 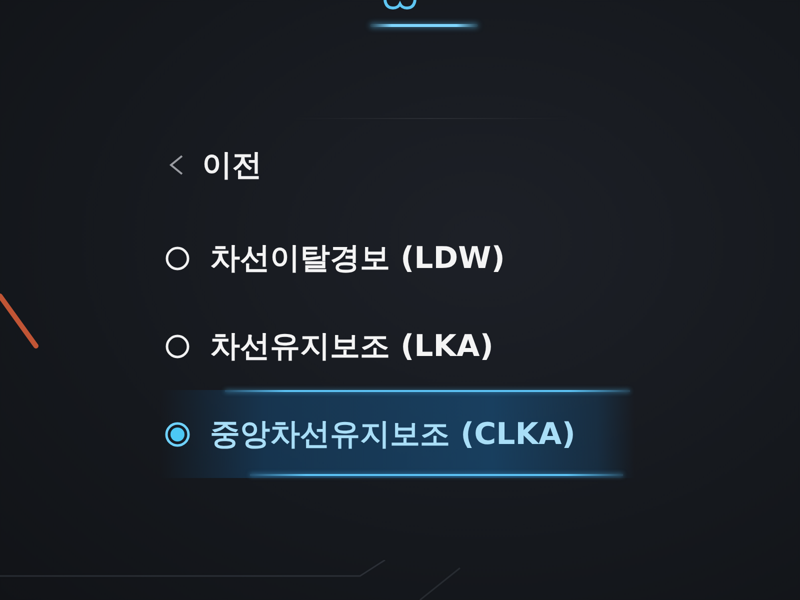 I want to click on option-item: 차선유지보조 (LKA), so click(x=397, y=346).